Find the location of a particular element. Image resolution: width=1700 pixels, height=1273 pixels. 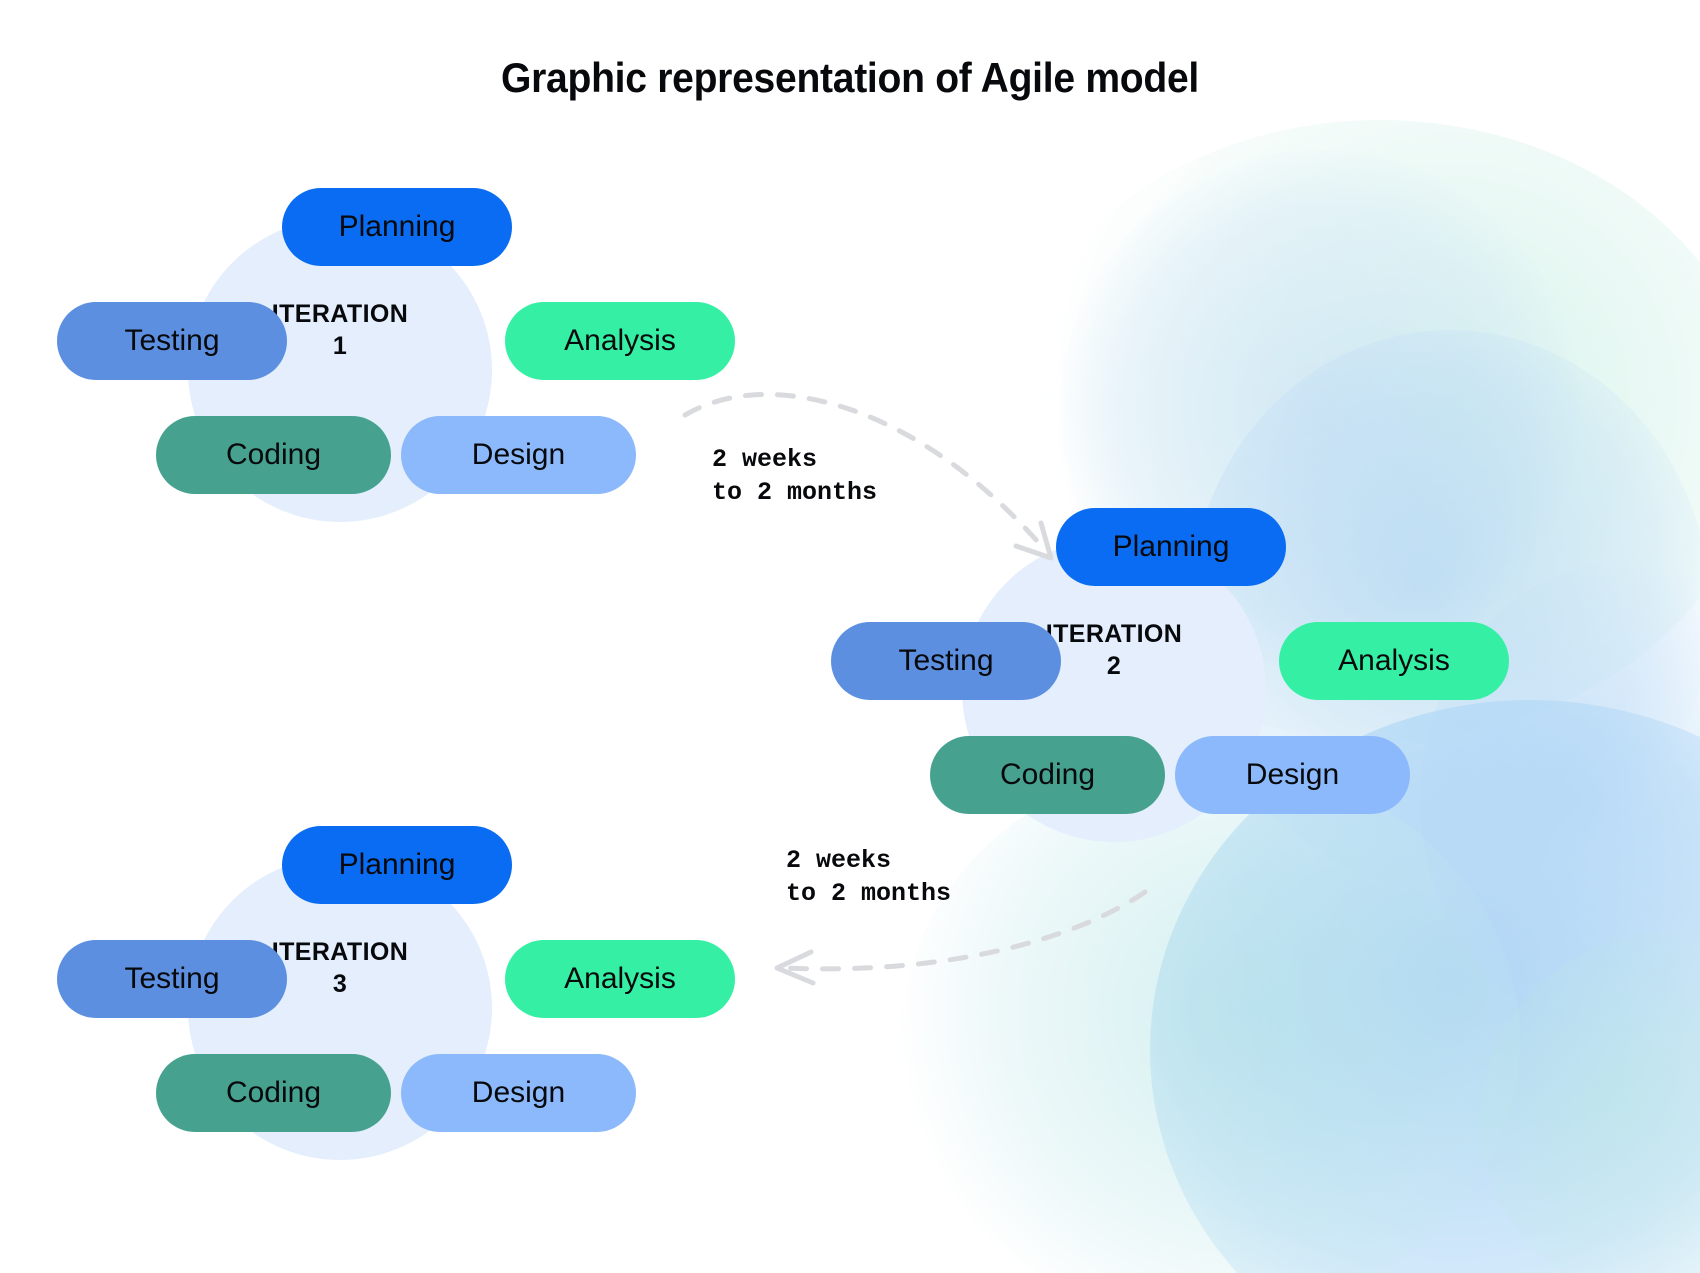

phase-pill-design-1: Design is located at coordinates (518, 455).